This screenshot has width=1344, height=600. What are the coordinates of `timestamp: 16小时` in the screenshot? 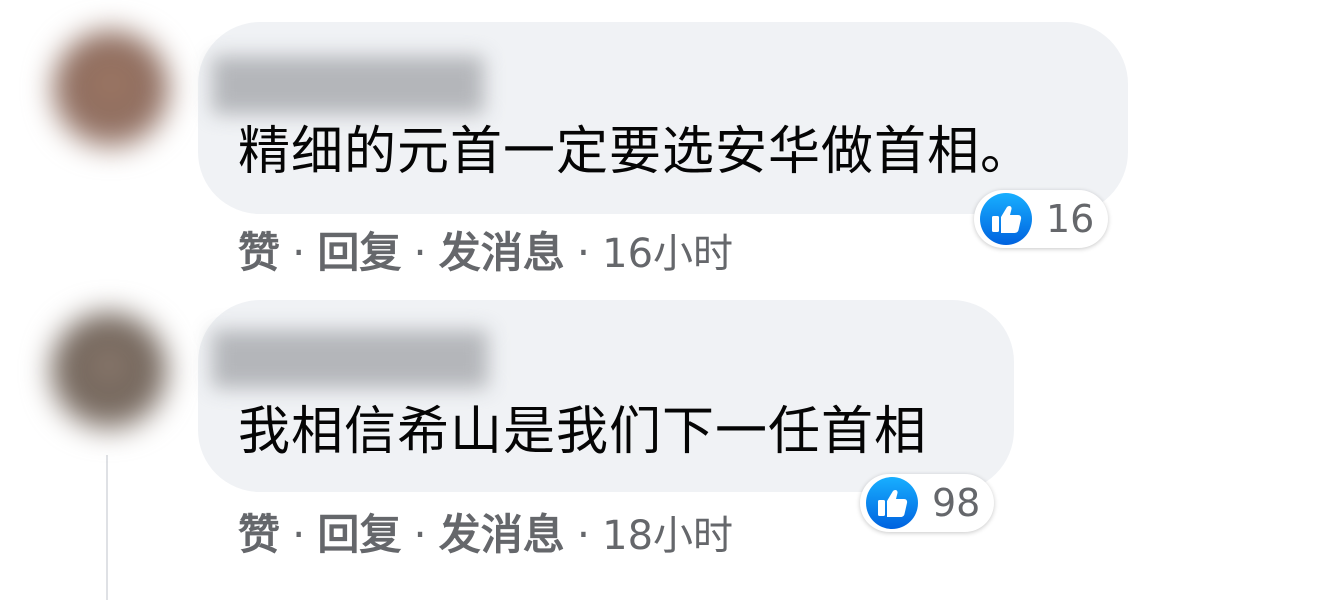 It's located at (667, 254).